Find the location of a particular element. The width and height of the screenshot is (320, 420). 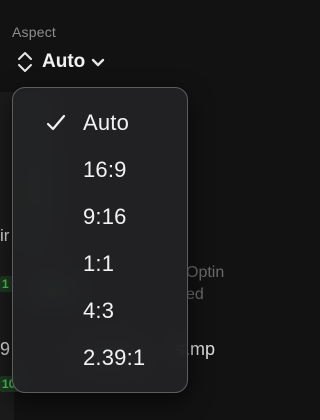

option-text: Optin ed is located at coordinates (205, 284).